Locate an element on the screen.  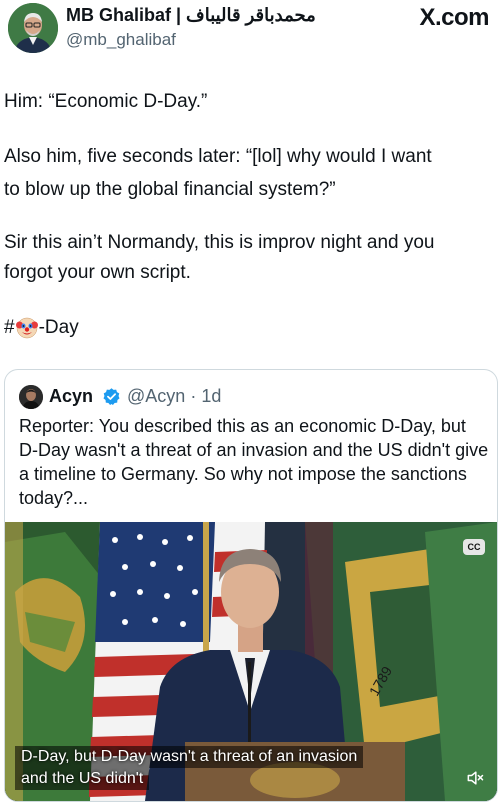
post-text-line: Him: “Economic D-Day.” is located at coordinates (106, 101).